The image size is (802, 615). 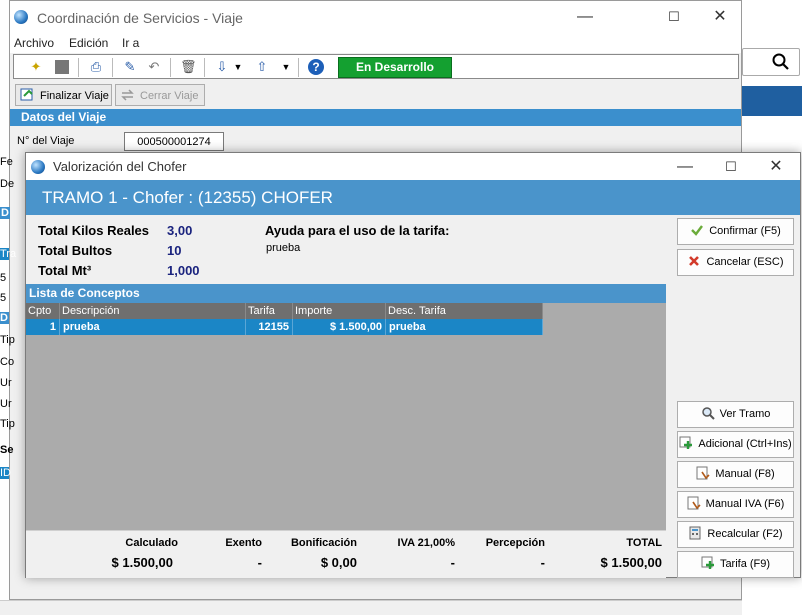 What do you see at coordinates (720, 17) in the screenshot?
I see `close-button: ✕` at bounding box center [720, 17].